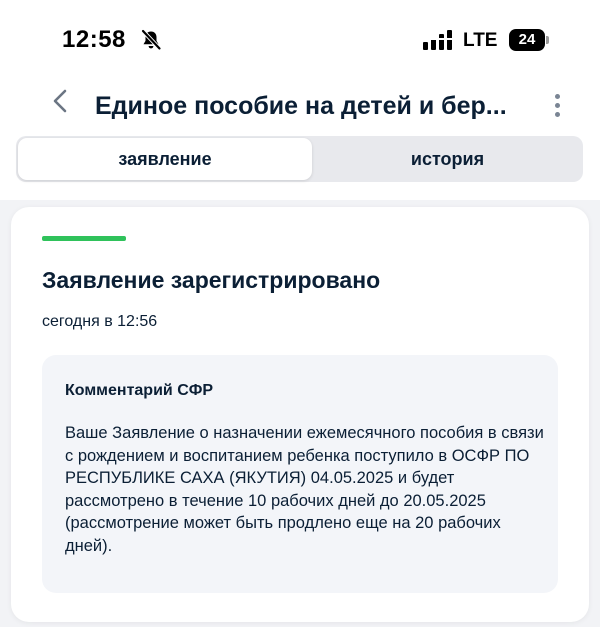  What do you see at coordinates (558, 106) in the screenshot?
I see `more-vertical-icon` at bounding box center [558, 106].